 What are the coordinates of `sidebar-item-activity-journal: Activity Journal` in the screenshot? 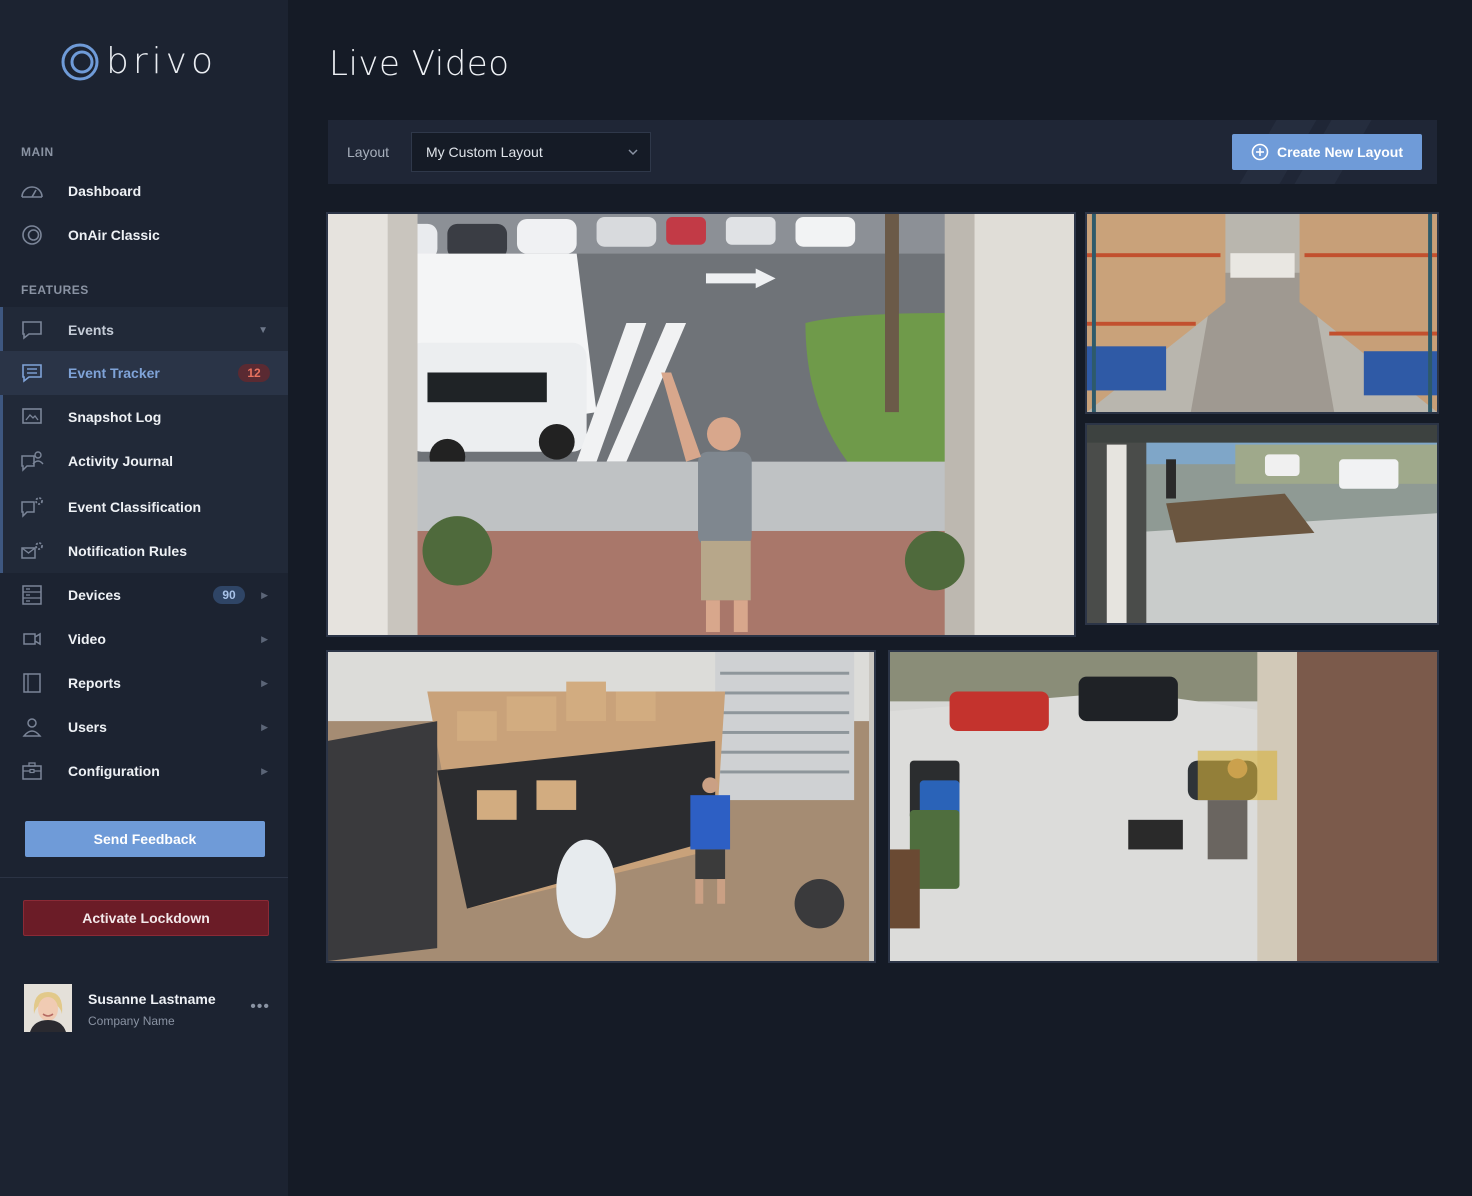 It's located at (144, 461).